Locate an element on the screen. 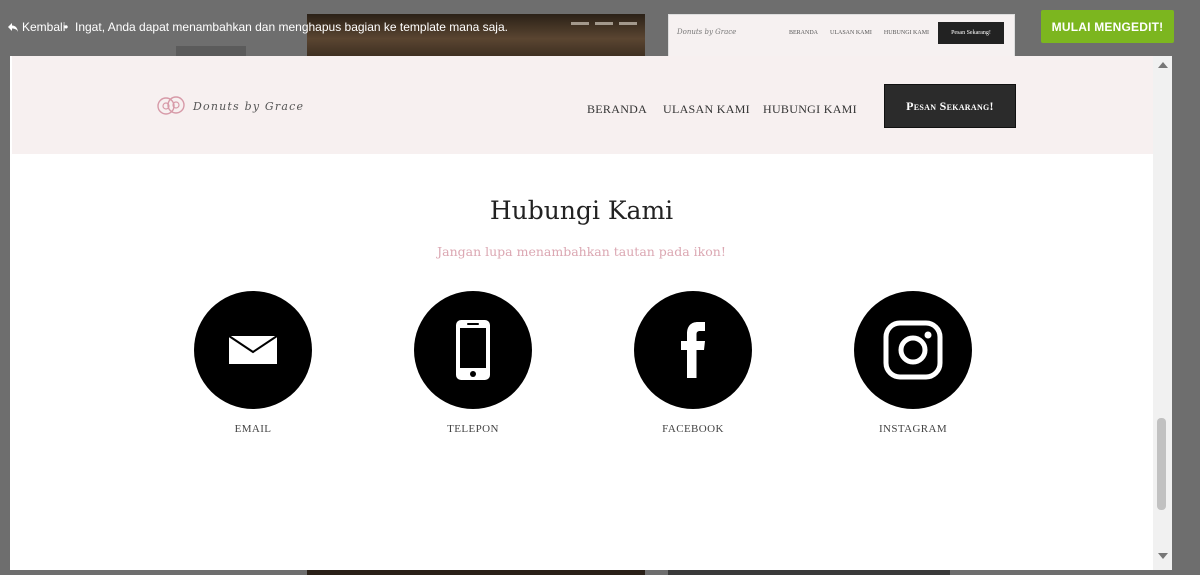 The height and width of the screenshot is (575, 1200). scrollbar-thumb is located at coordinates (1161, 464).